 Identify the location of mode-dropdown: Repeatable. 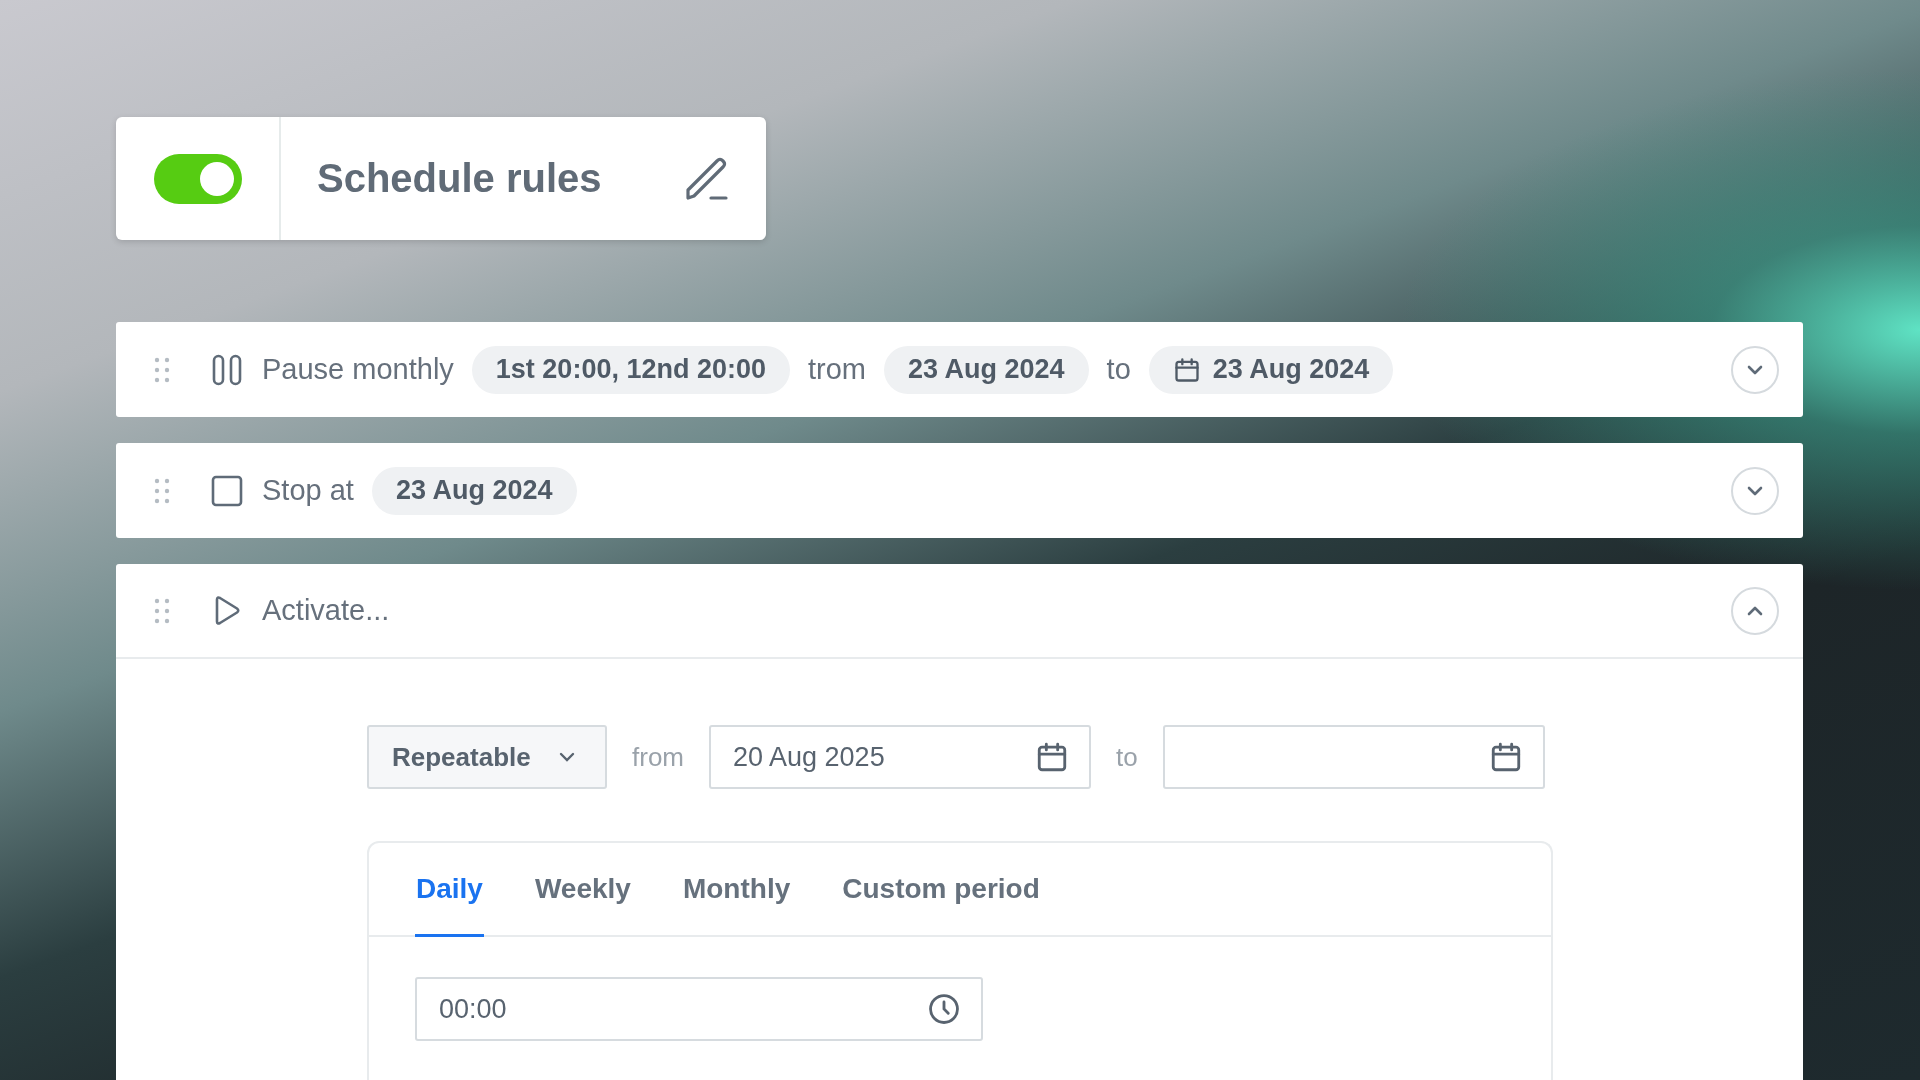
(487, 757).